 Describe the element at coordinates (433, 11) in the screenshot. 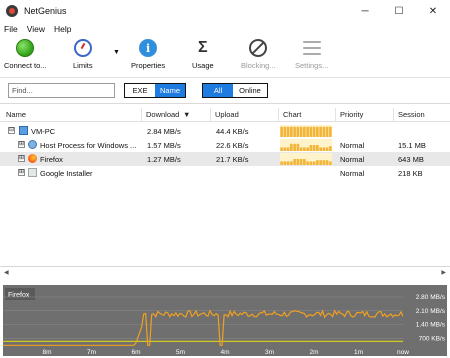

I see `close-icon: ✕` at that location.